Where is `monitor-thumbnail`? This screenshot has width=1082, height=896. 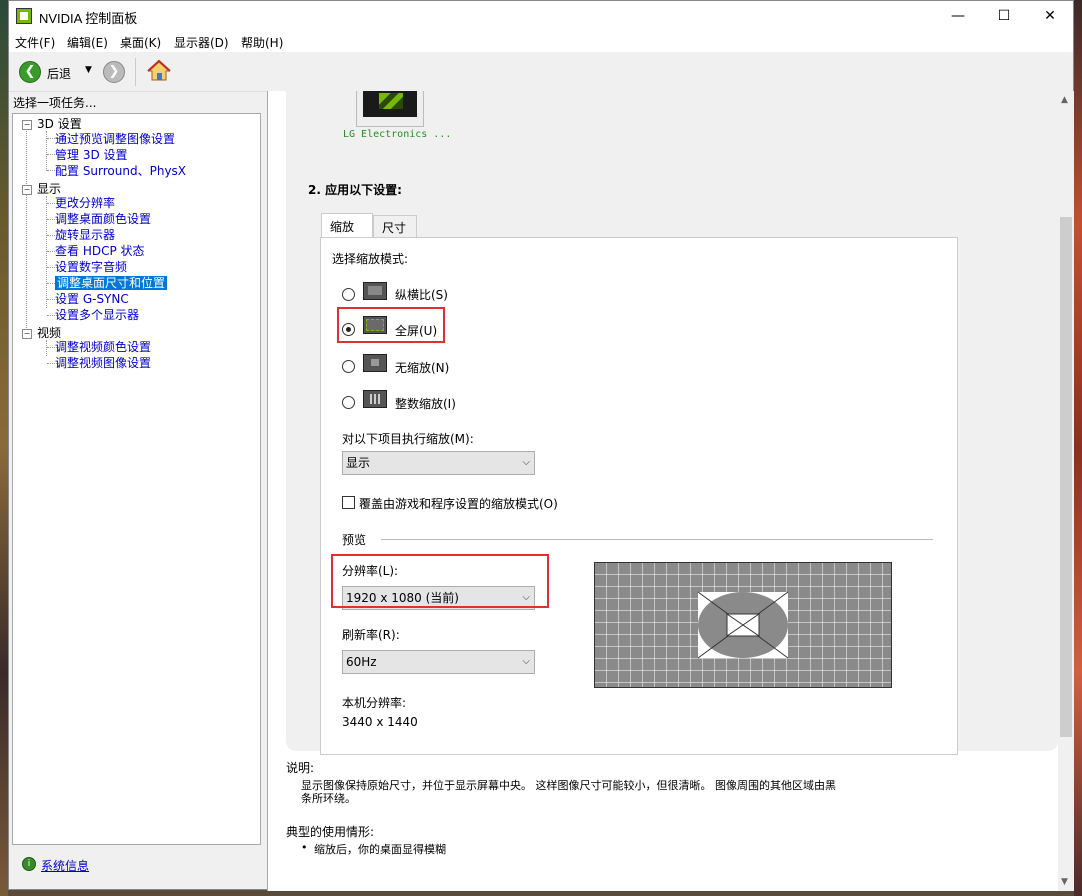
monitor-thumbnail is located at coordinates (390, 109).